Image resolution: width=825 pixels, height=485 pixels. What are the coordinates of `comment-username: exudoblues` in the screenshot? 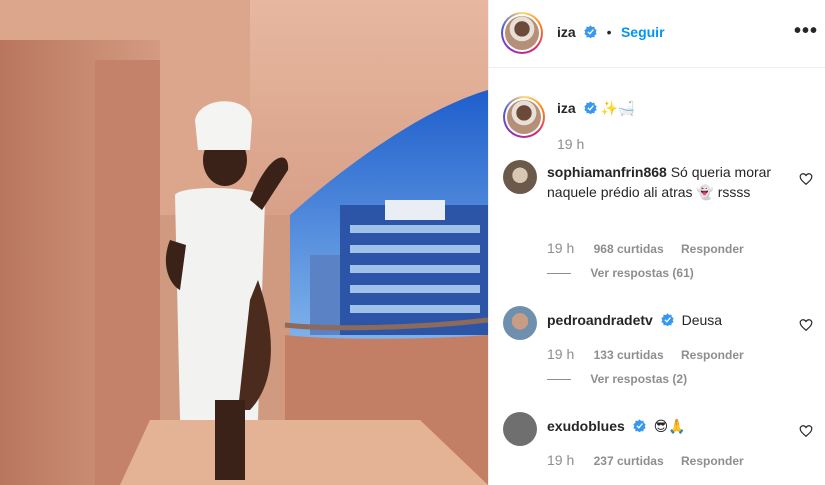 It's located at (586, 426).